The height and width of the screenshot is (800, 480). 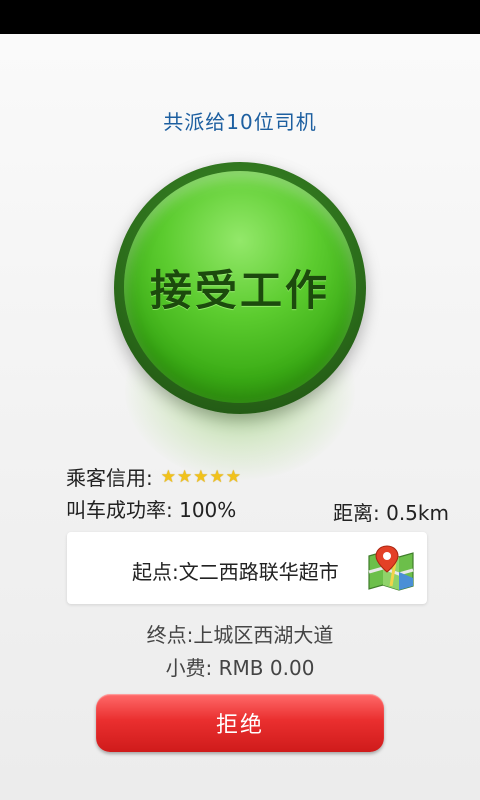 I want to click on start-location-card: 起点:文二西路联华超市, so click(x=247, y=568).